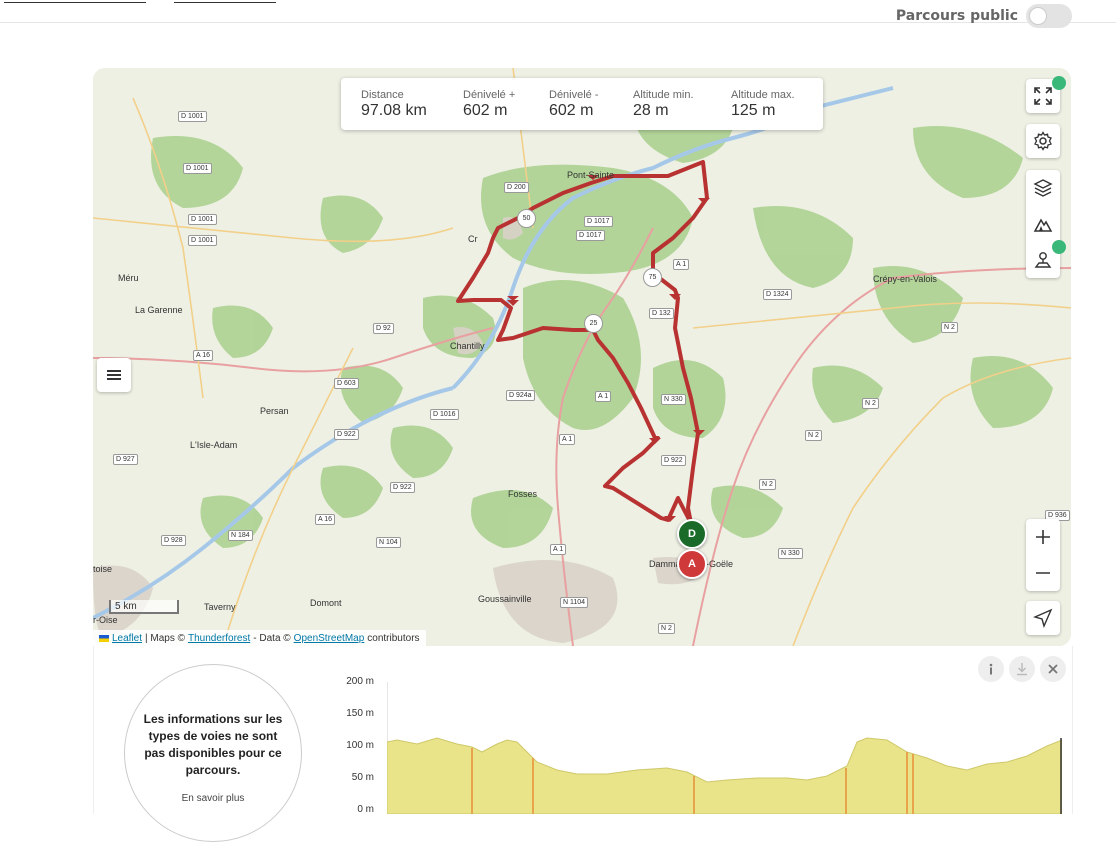 The image size is (1116, 842). Describe the element at coordinates (104, 638) in the screenshot. I see `ukraine-flag-icon` at that location.